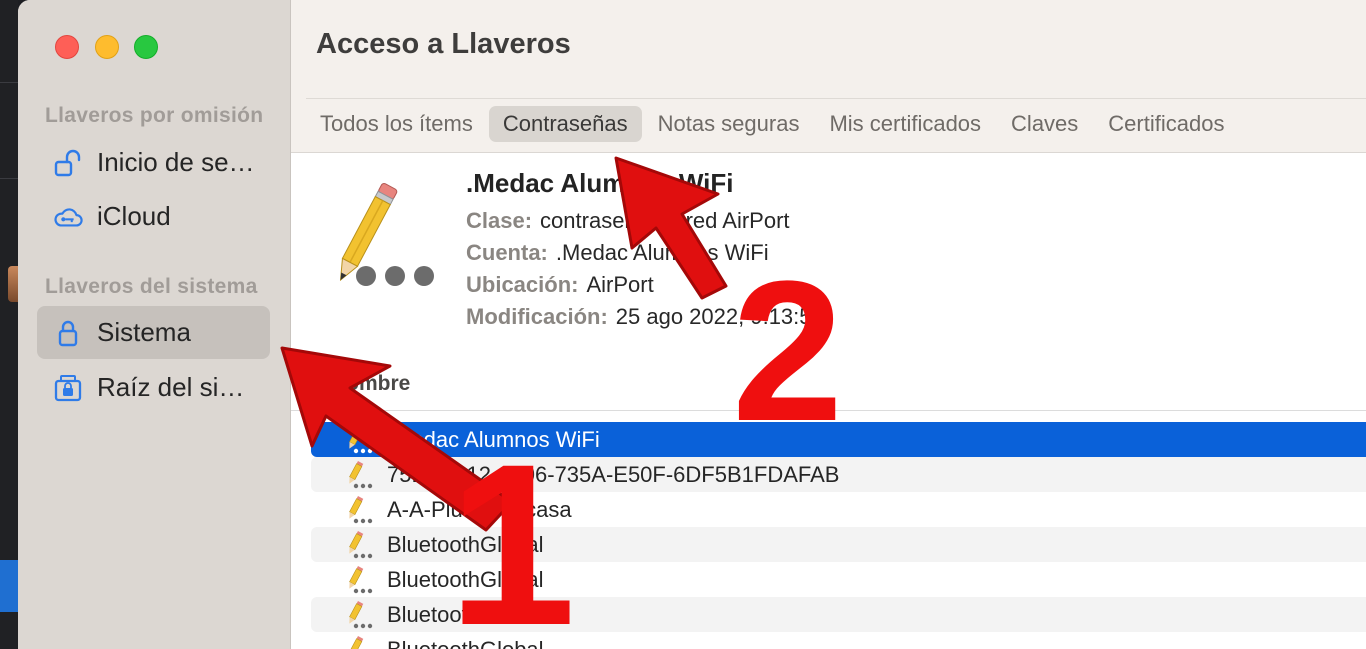 This screenshot has width=1366, height=649. What do you see at coordinates (499, 220) in the screenshot?
I see `detail-label: Clase:` at bounding box center [499, 220].